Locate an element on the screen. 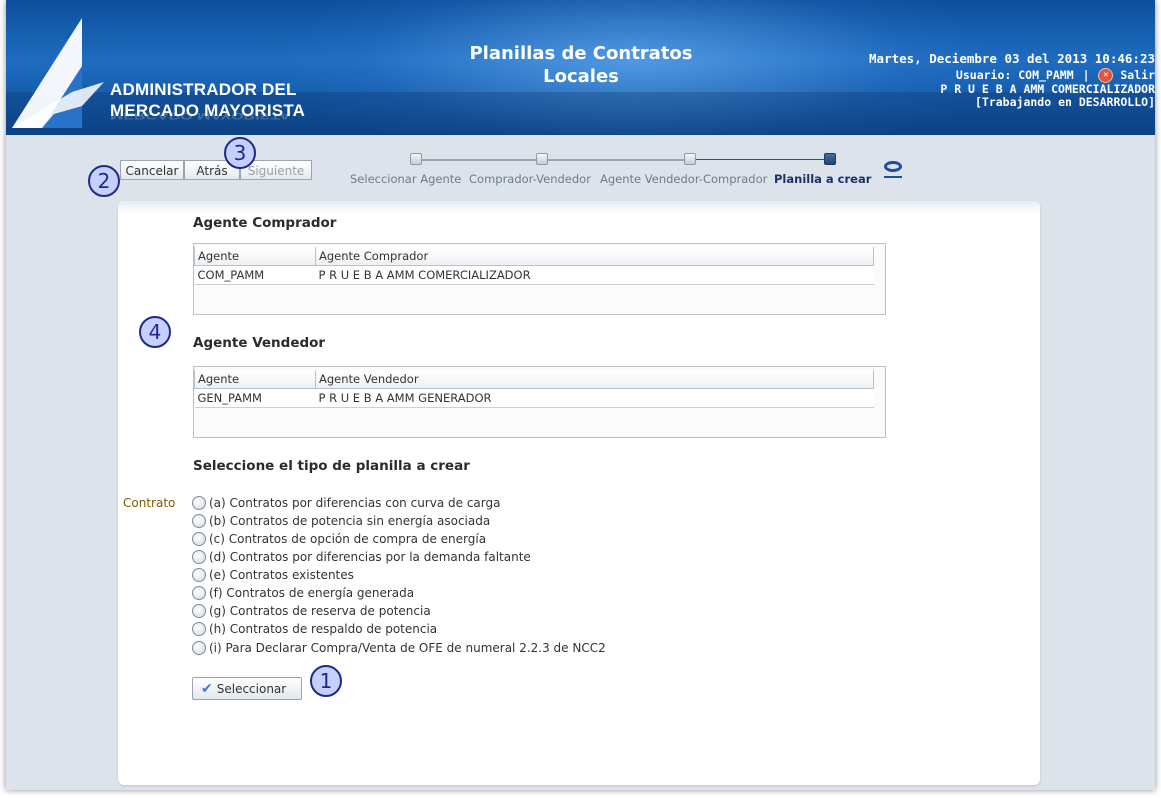  logout-icon: ✕ is located at coordinates (1106, 75).